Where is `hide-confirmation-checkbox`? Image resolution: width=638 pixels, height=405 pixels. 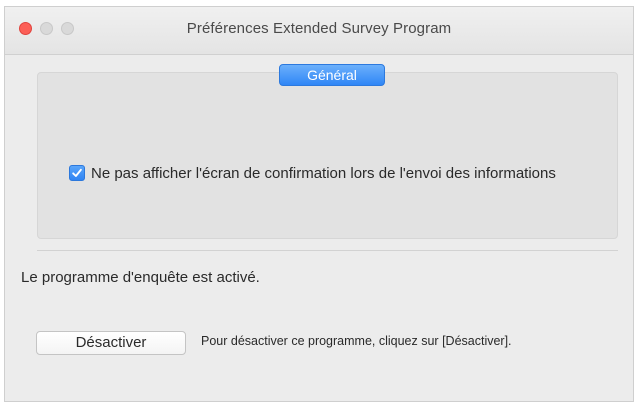 hide-confirmation-checkbox is located at coordinates (77, 173).